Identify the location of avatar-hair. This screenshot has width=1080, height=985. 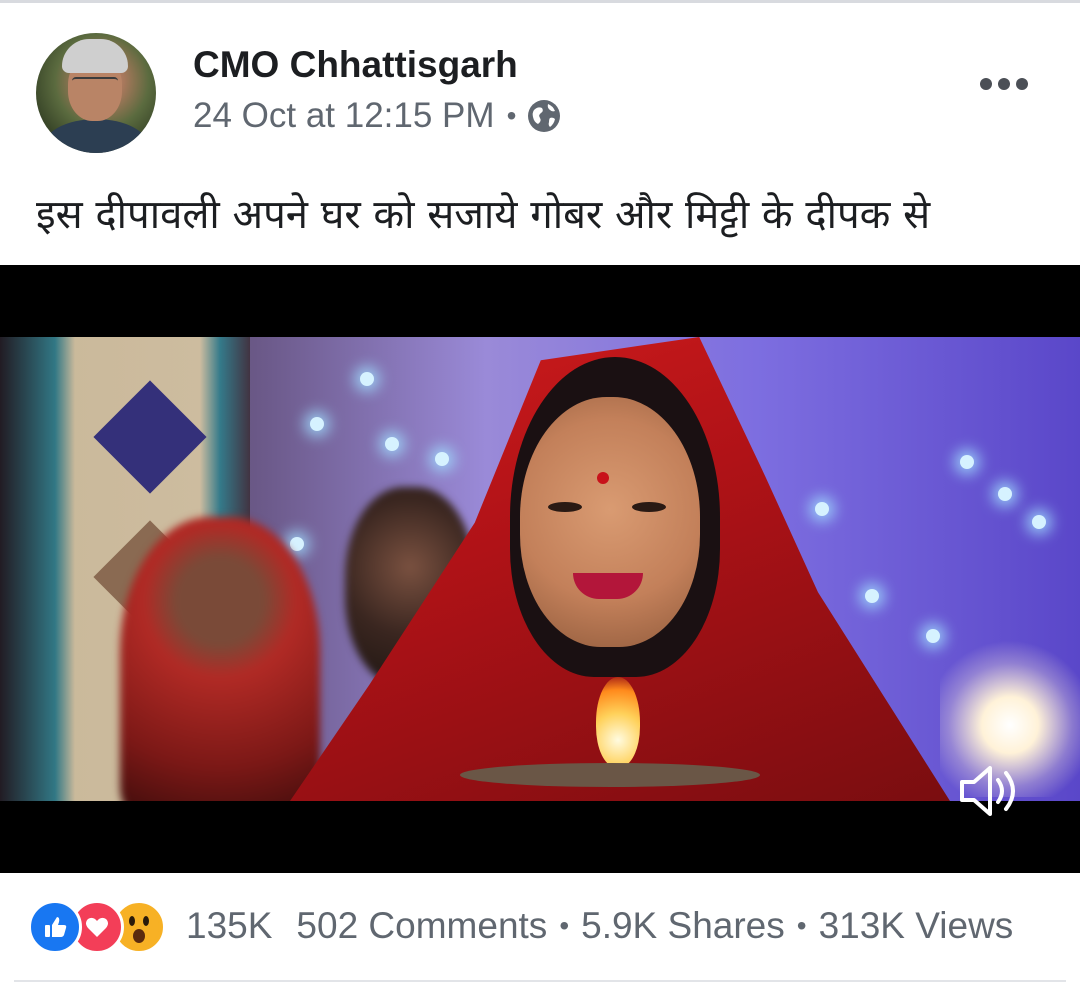
(95, 56).